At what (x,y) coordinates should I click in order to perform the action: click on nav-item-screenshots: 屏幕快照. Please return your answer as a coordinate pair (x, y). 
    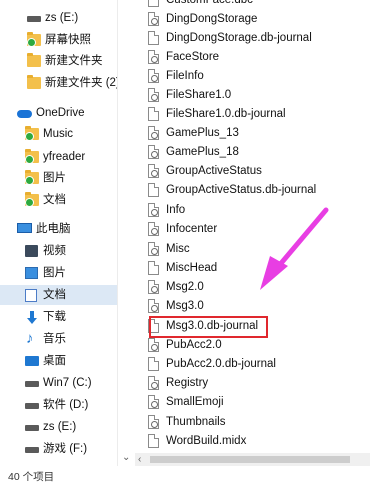
    Looking at the image, I should click on (58, 40).